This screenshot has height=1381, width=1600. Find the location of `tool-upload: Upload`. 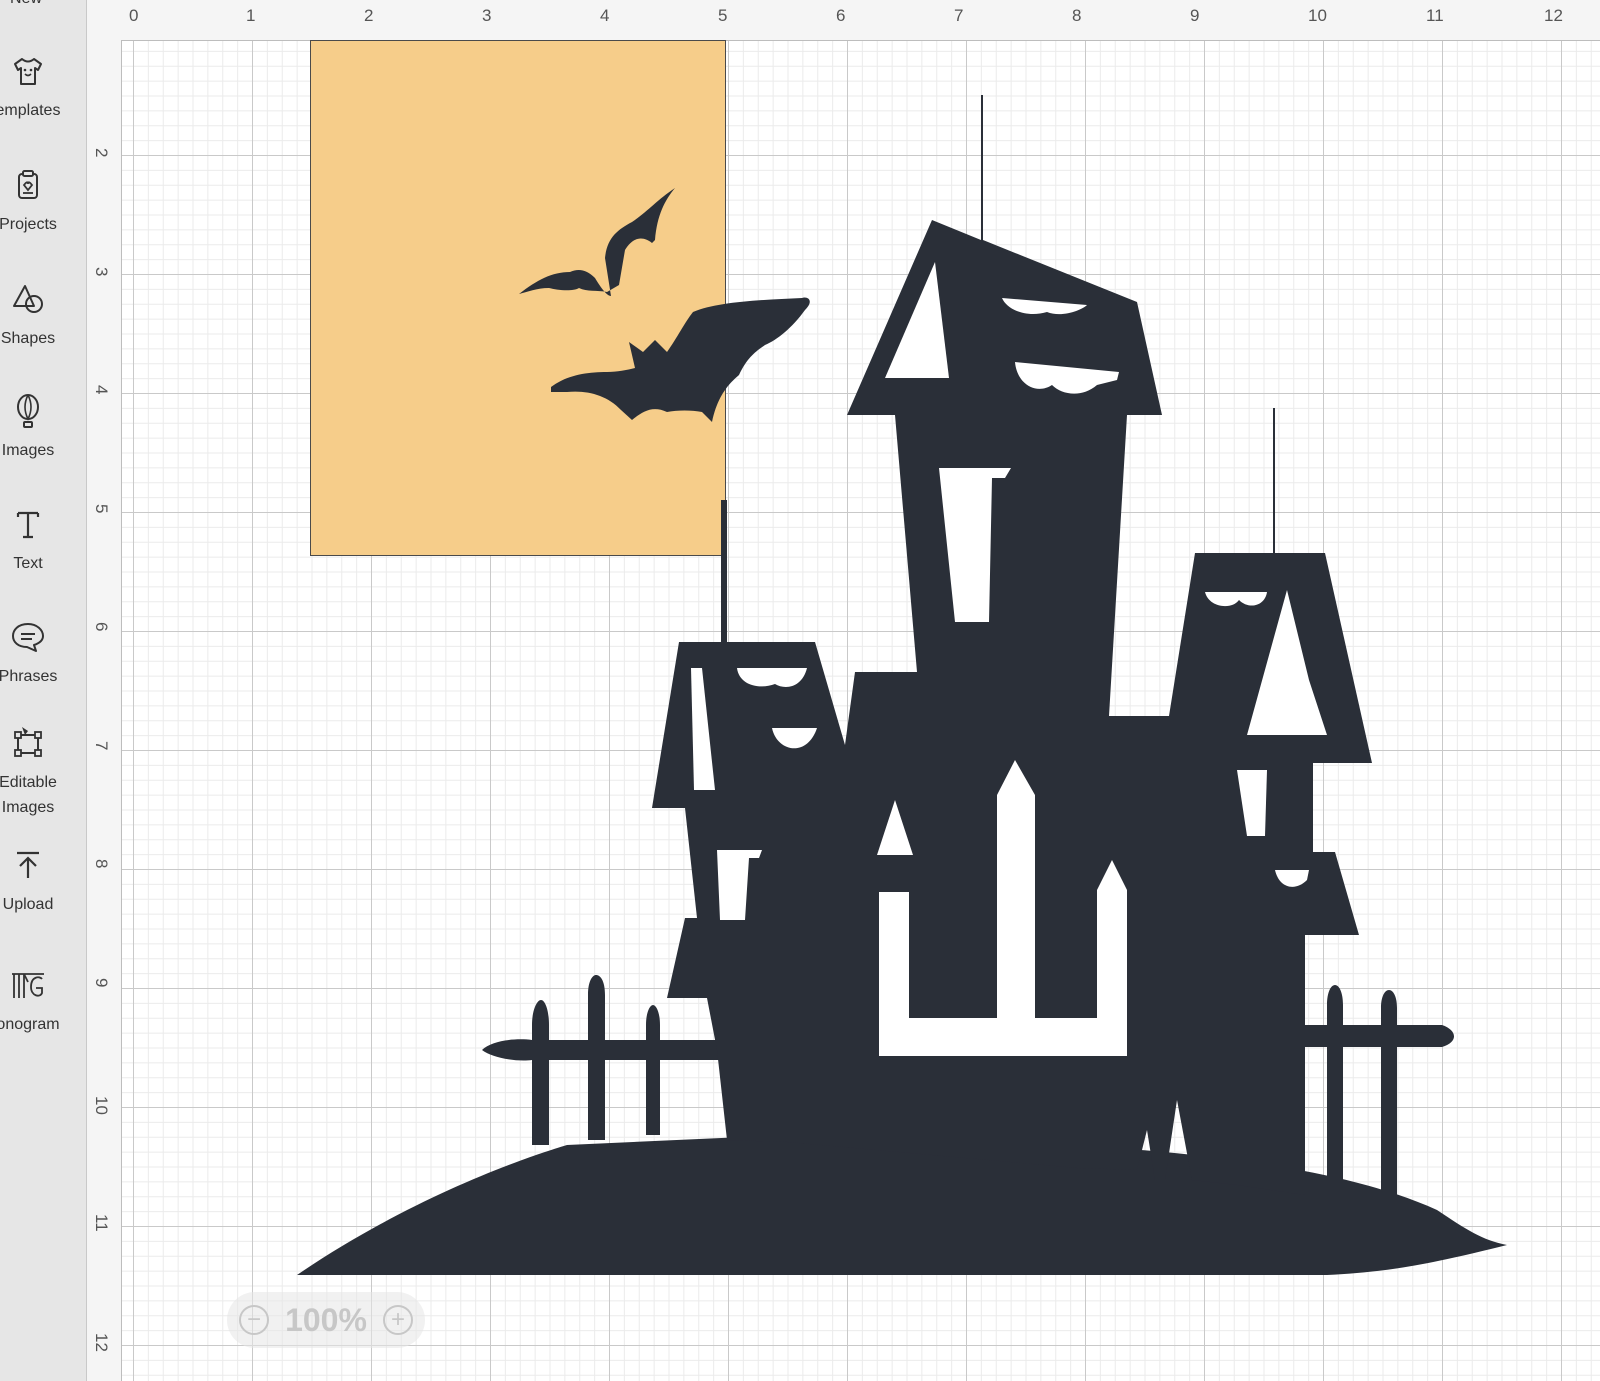

tool-upload: Upload is located at coordinates (43, 898).